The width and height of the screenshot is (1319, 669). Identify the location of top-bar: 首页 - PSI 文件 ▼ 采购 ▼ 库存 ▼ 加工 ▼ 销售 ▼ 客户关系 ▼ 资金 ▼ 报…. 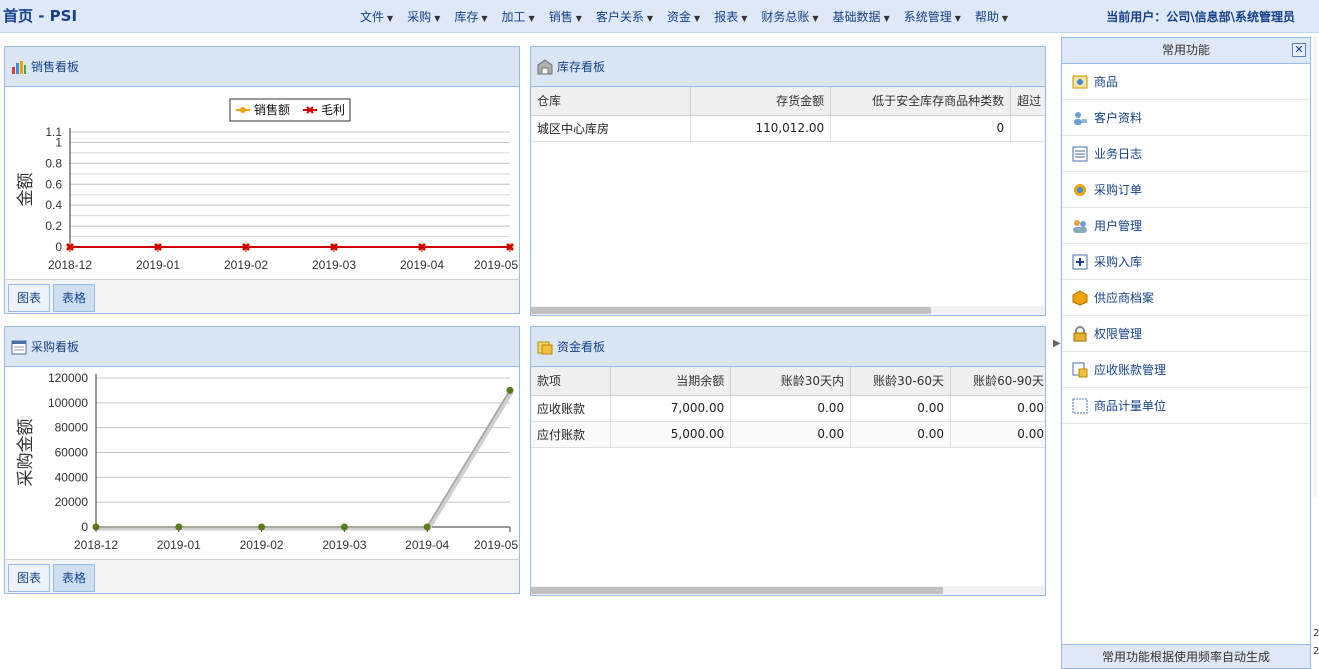
(659, 16).